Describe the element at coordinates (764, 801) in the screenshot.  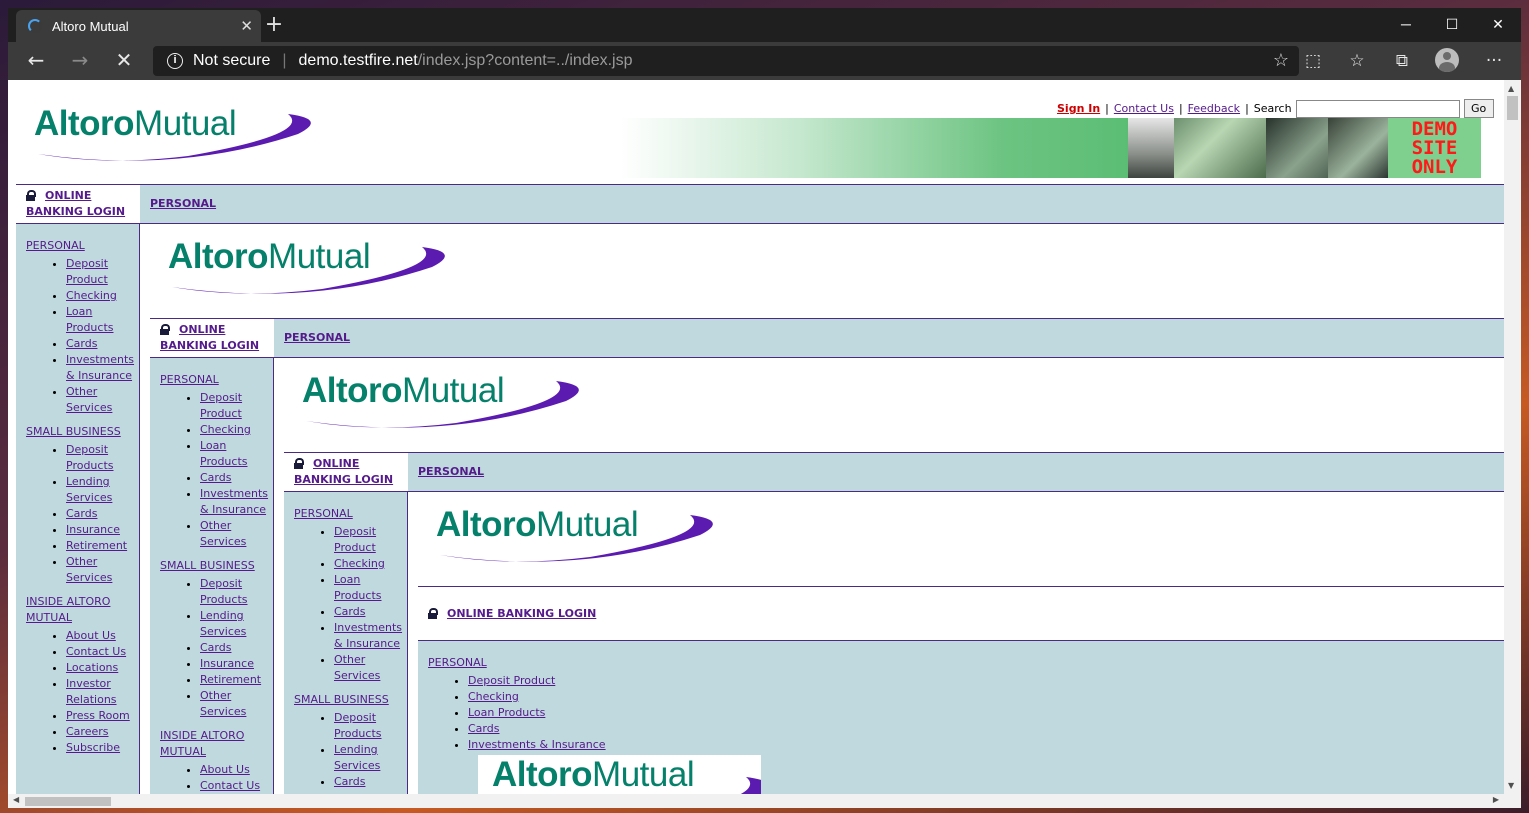
I see `horizontal-scrollbar: ◀ ▶` at that location.